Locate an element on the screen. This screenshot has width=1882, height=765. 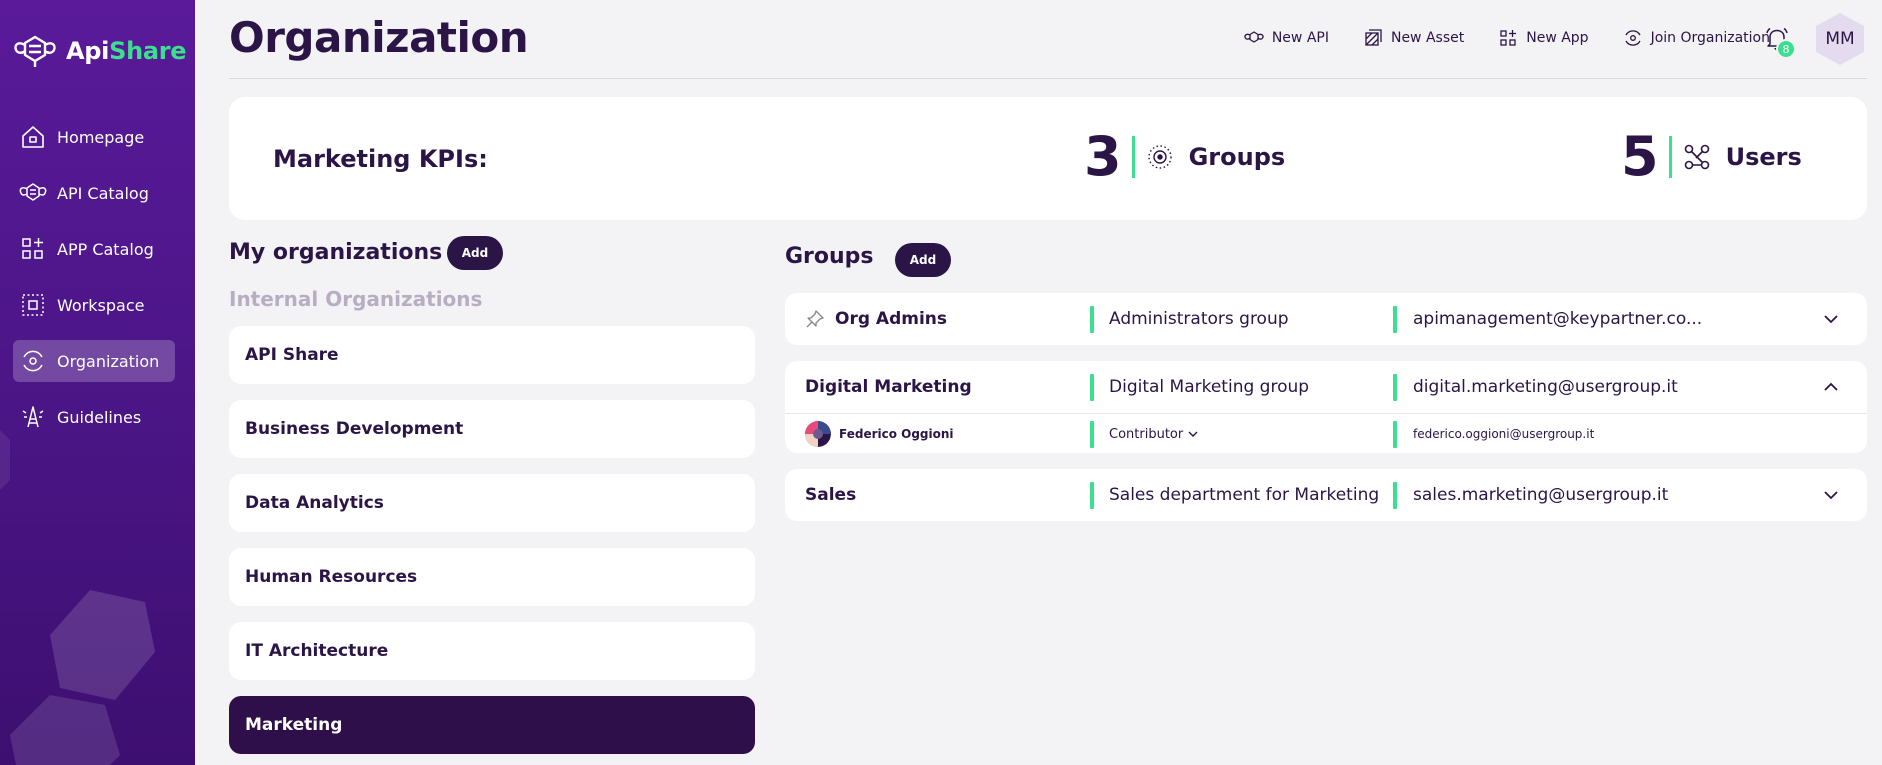
groups-icon is located at coordinates (1159, 157).